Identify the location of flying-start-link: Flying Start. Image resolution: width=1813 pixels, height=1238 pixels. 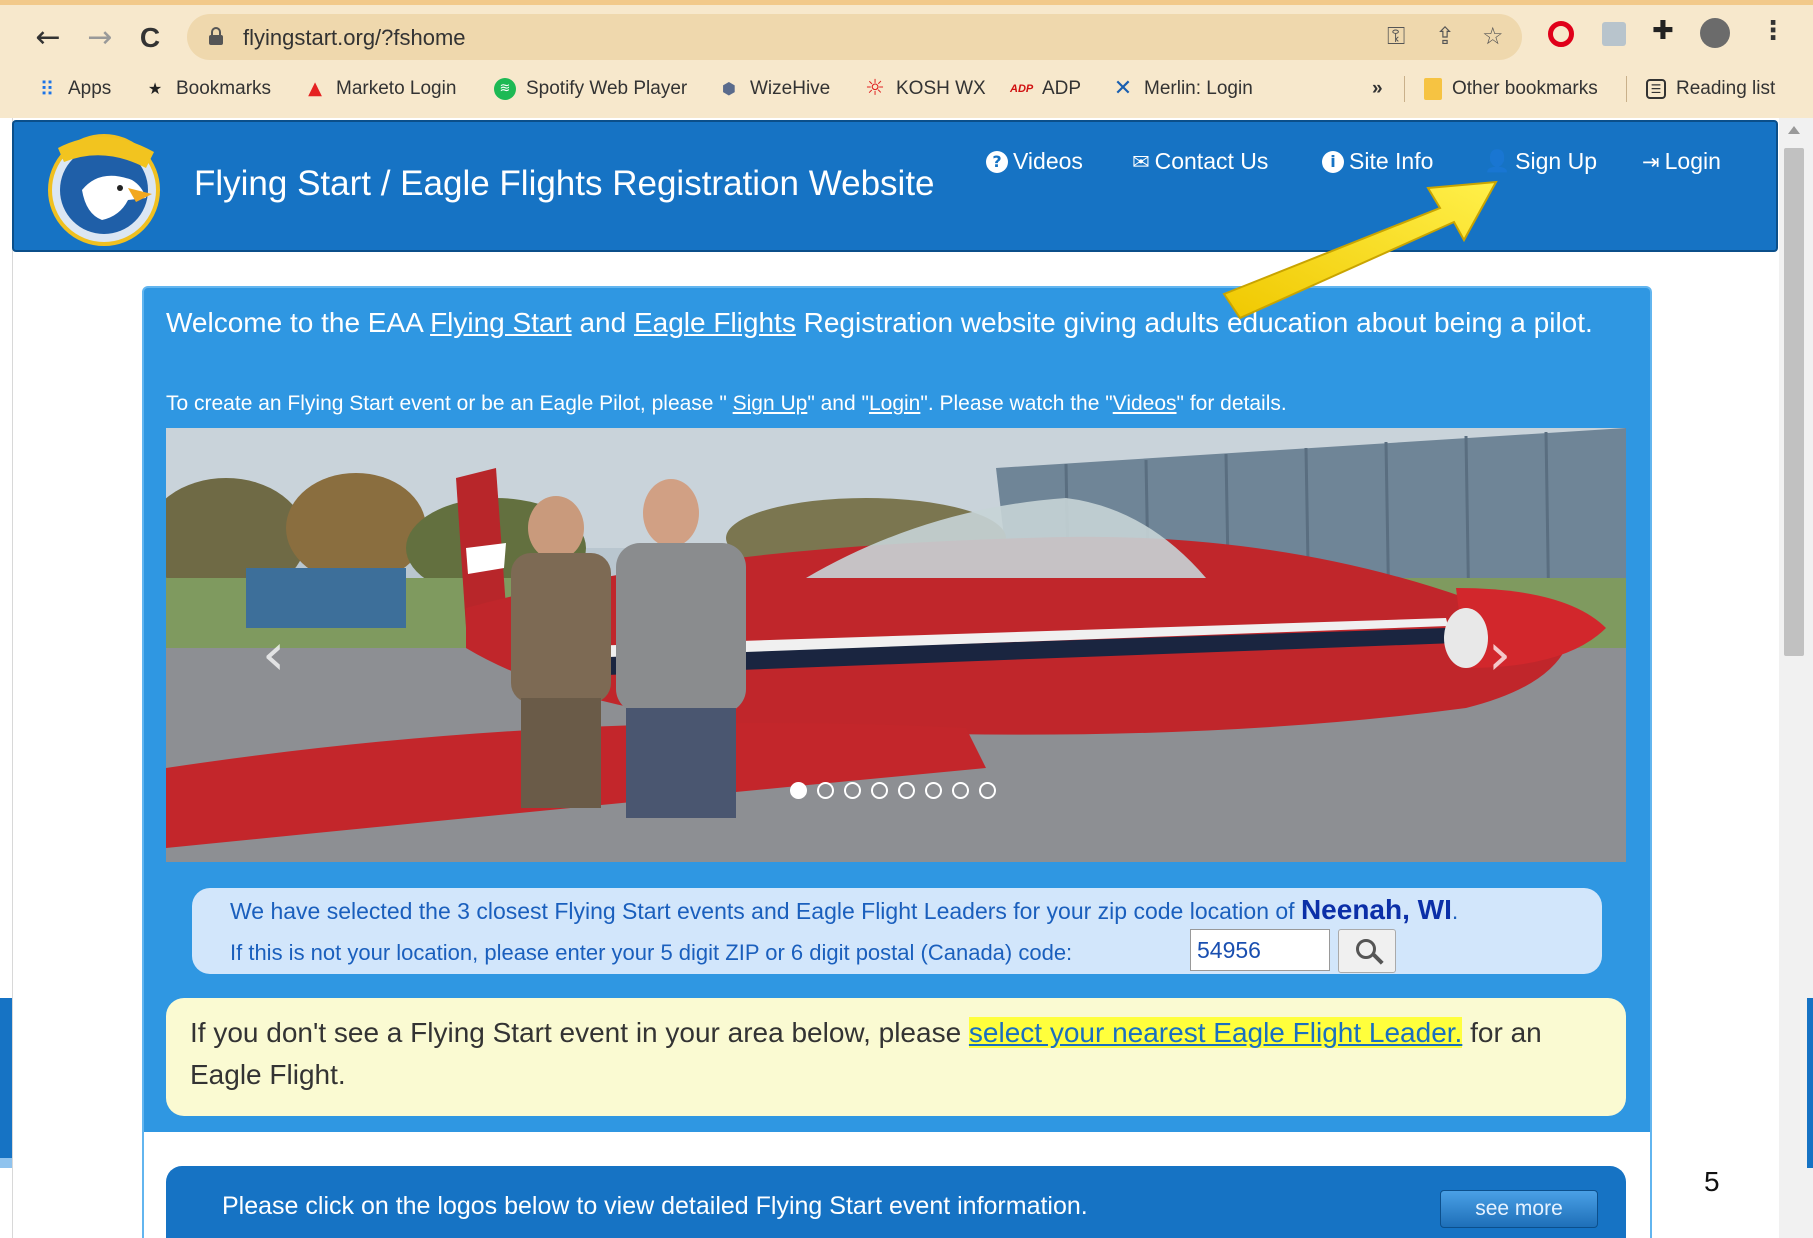
(501, 322).